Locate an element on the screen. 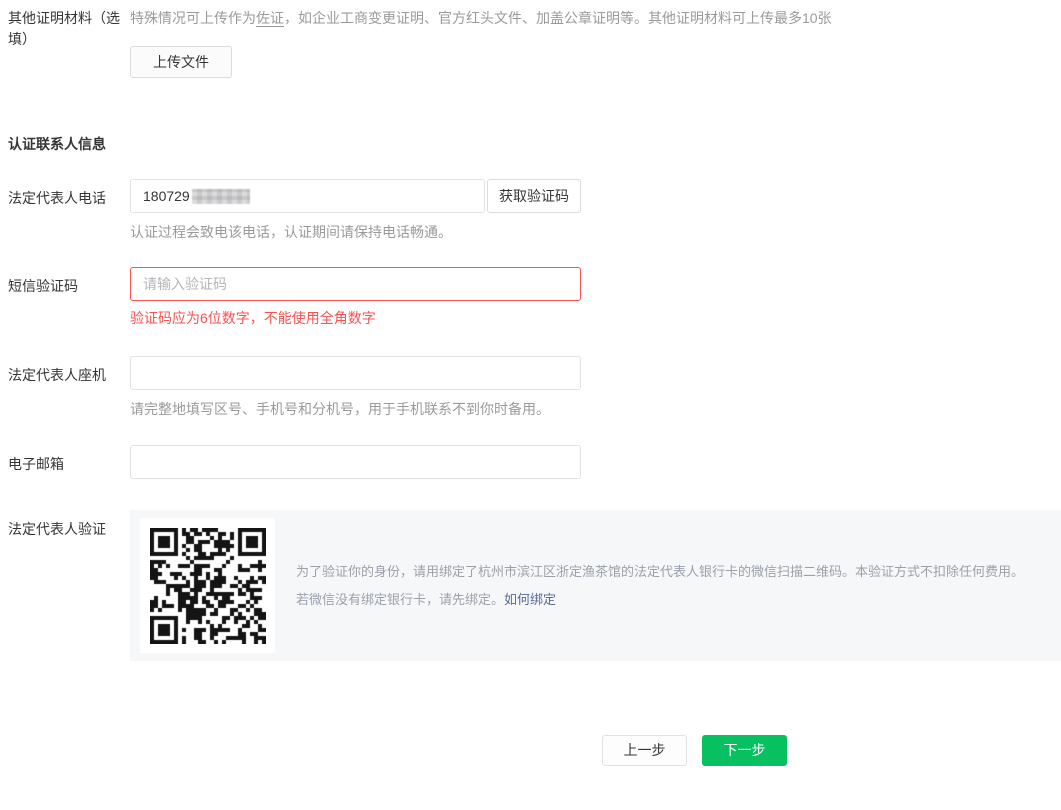 The width and height of the screenshot is (1061, 810). get-code-button: 获取验证码 is located at coordinates (534, 196).